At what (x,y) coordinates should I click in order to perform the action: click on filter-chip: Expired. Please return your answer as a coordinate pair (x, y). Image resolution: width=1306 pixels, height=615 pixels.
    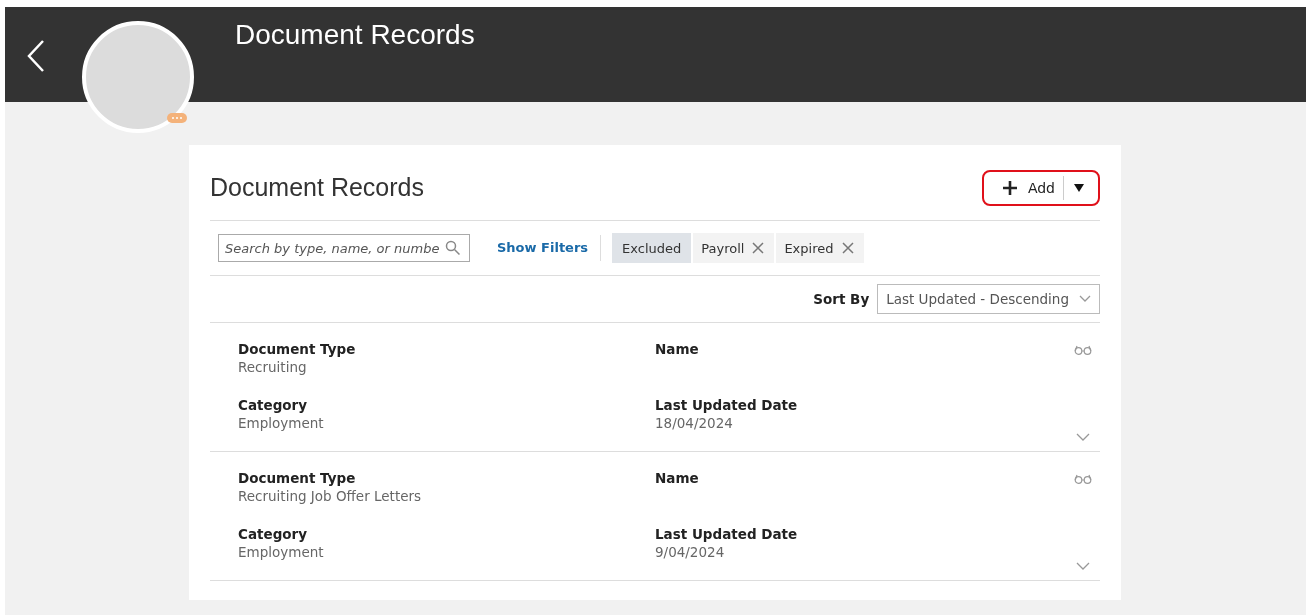
    Looking at the image, I should click on (820, 248).